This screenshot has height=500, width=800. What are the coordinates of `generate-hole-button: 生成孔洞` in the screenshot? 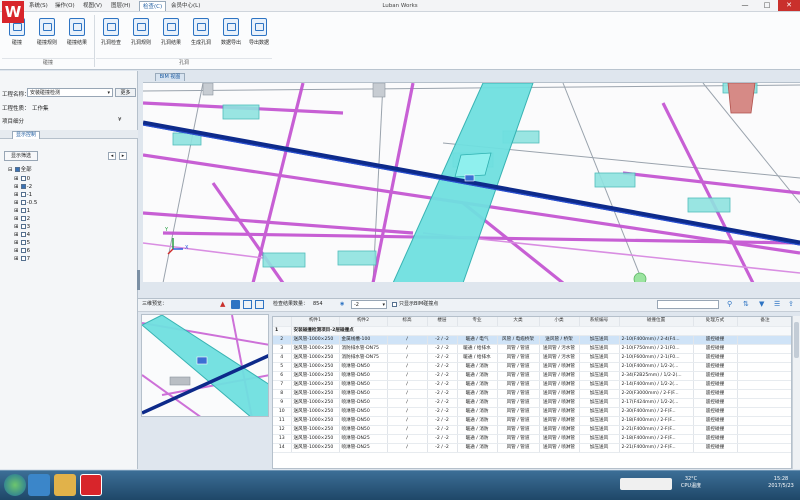 It's located at (201, 38).